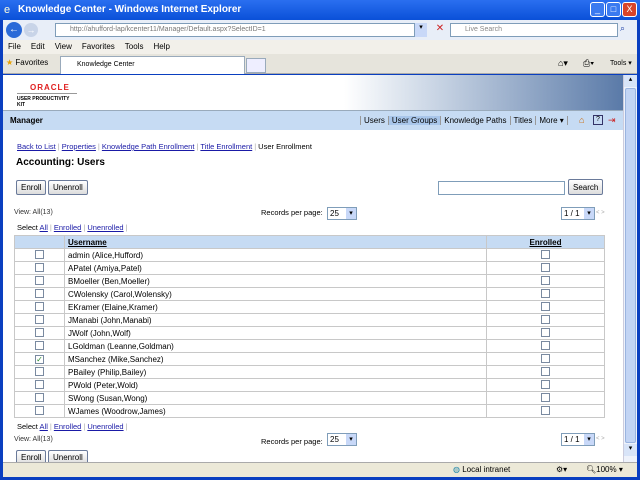  Describe the element at coordinates (31, 30) in the screenshot. I see `forward-icon: →` at that location.